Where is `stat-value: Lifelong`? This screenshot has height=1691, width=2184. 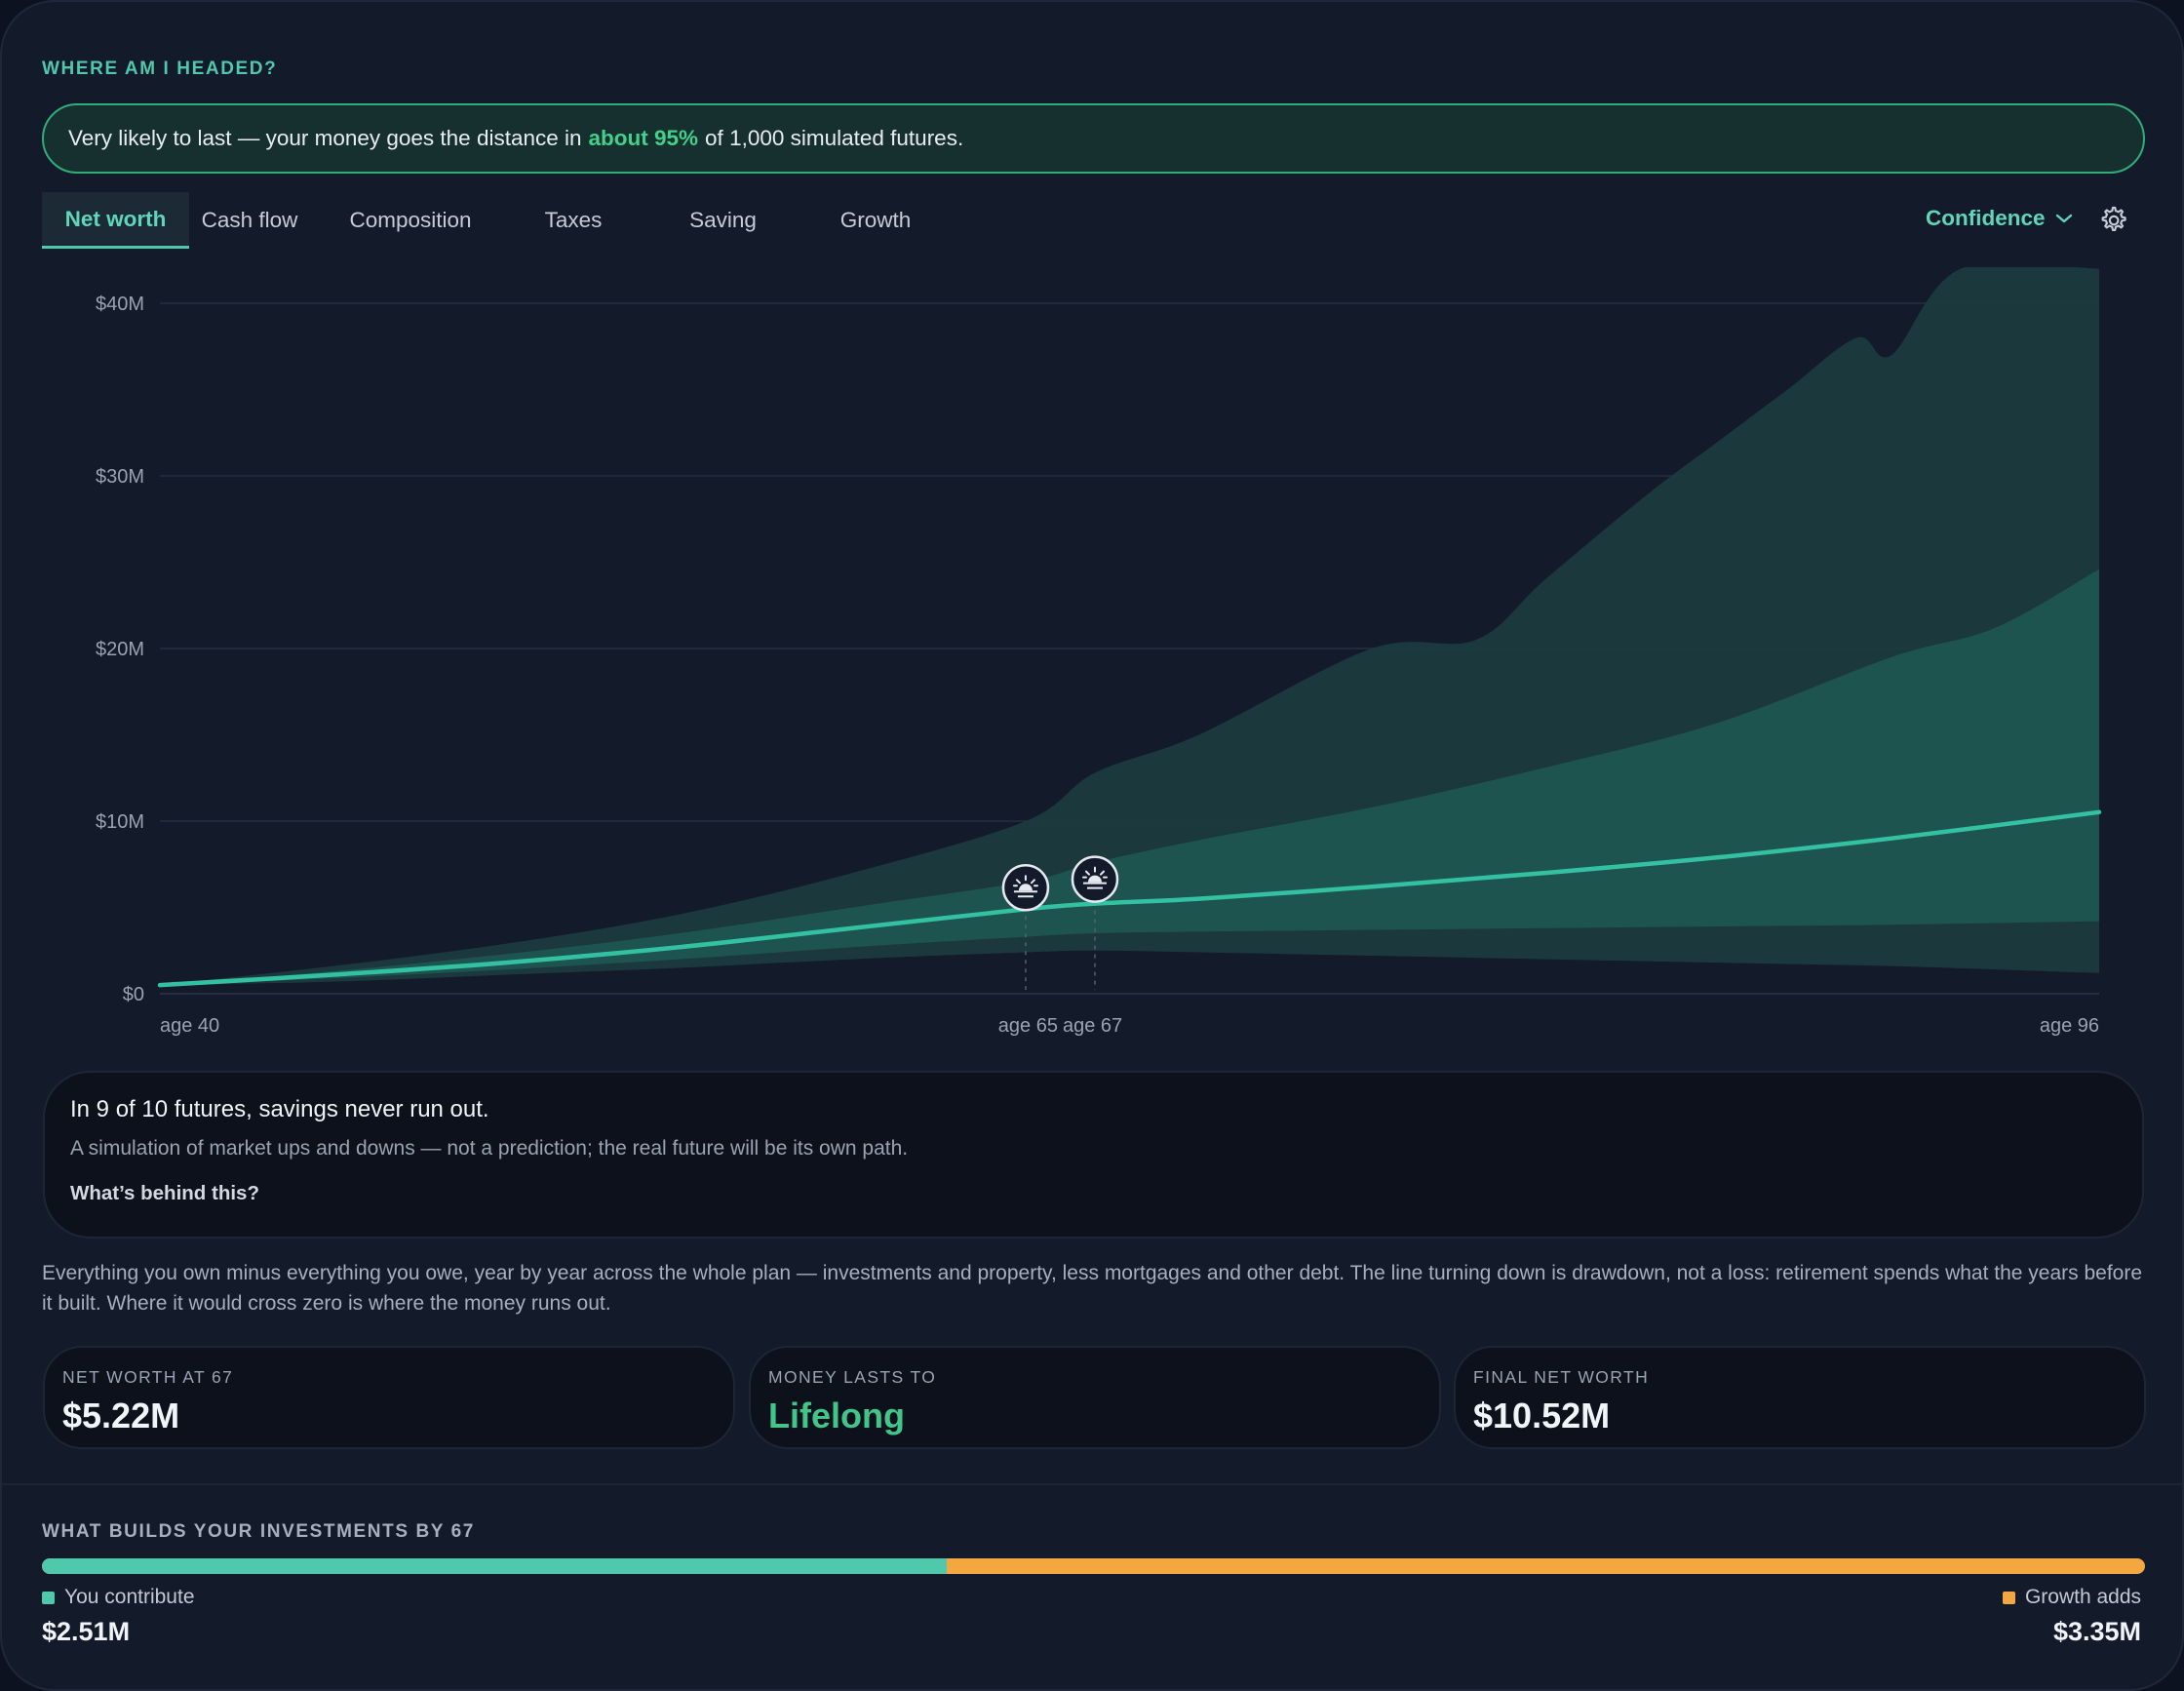
stat-value: Lifelong is located at coordinates (836, 1415).